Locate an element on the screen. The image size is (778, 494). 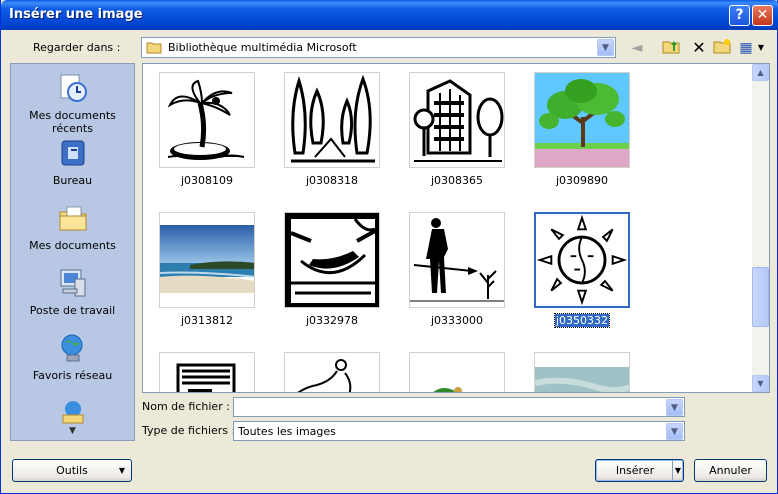
file-thumbnail: j0308109 is located at coordinates (199, 126).